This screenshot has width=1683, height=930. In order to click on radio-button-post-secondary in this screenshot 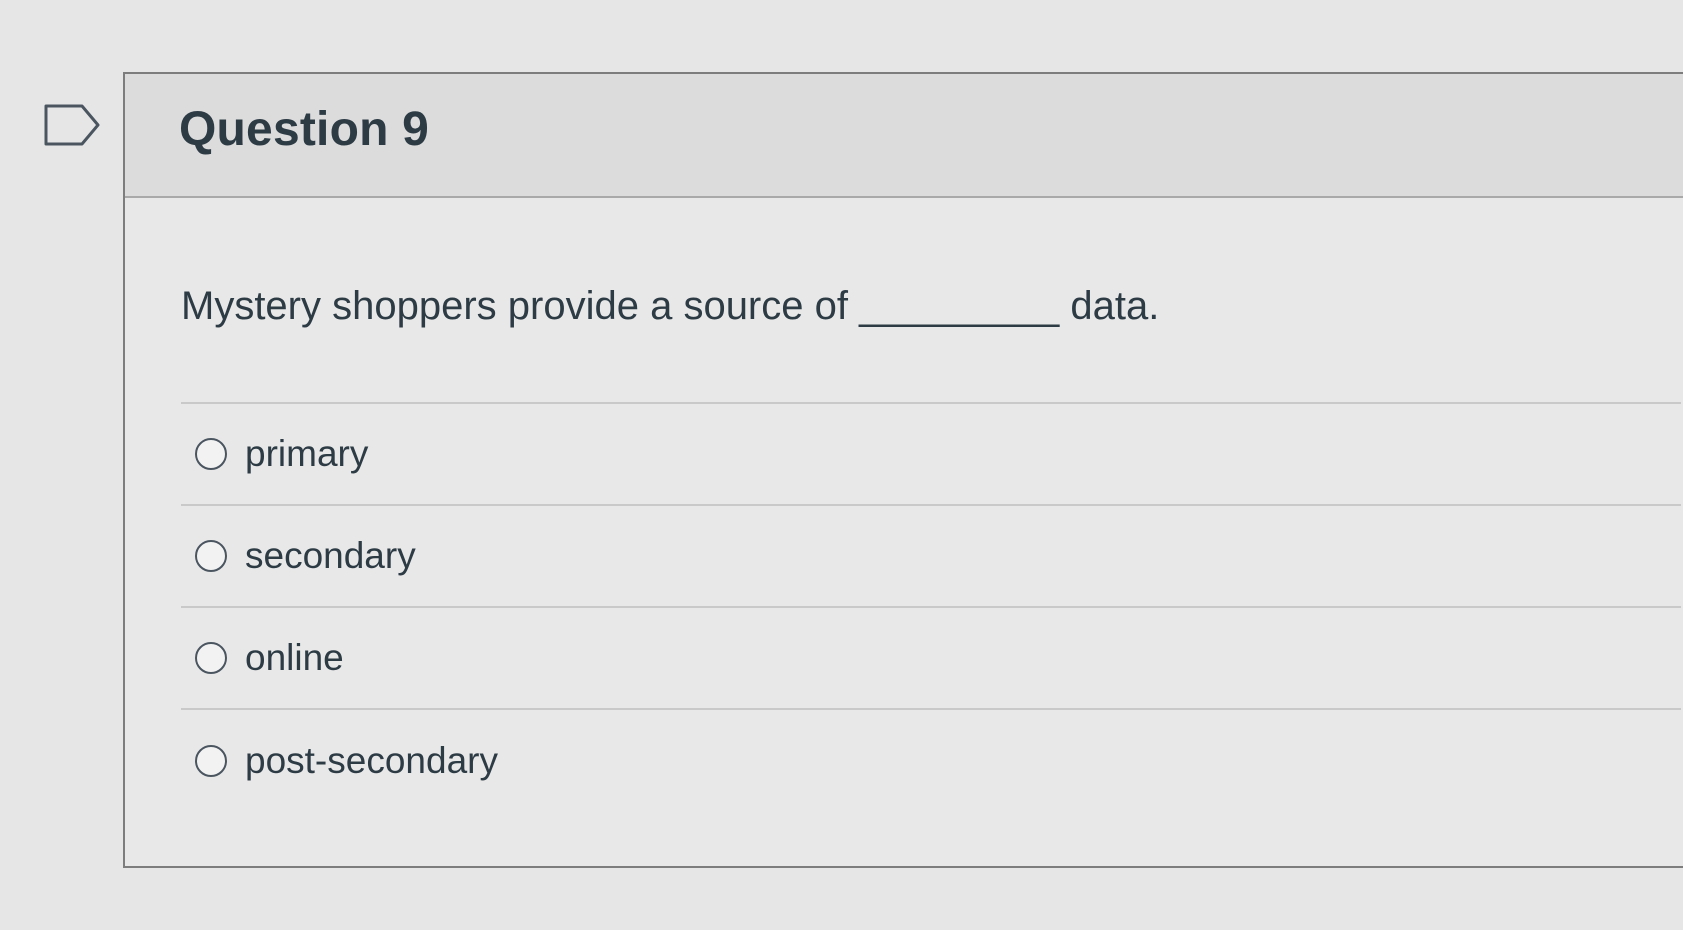, I will do `click(211, 761)`.